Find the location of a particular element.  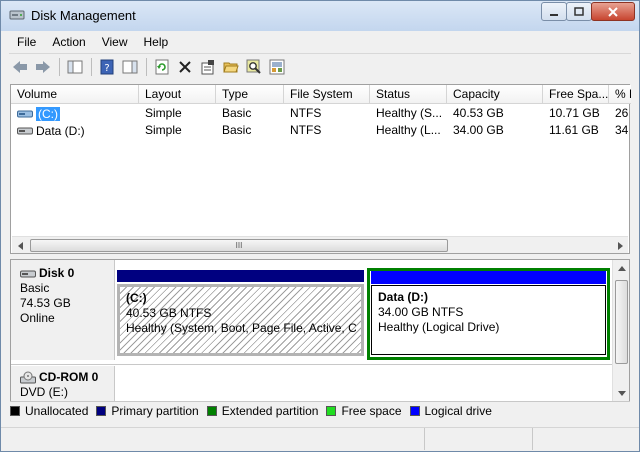

scroll-up-button is located at coordinates (621, 268).